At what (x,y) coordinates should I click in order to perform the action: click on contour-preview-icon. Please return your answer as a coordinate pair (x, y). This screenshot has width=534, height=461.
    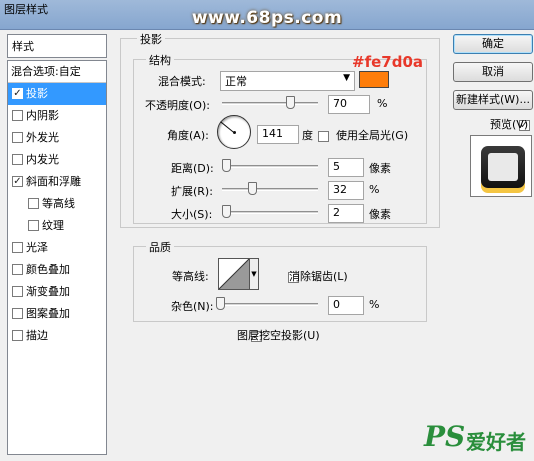
    Looking at the image, I should click on (234, 274).